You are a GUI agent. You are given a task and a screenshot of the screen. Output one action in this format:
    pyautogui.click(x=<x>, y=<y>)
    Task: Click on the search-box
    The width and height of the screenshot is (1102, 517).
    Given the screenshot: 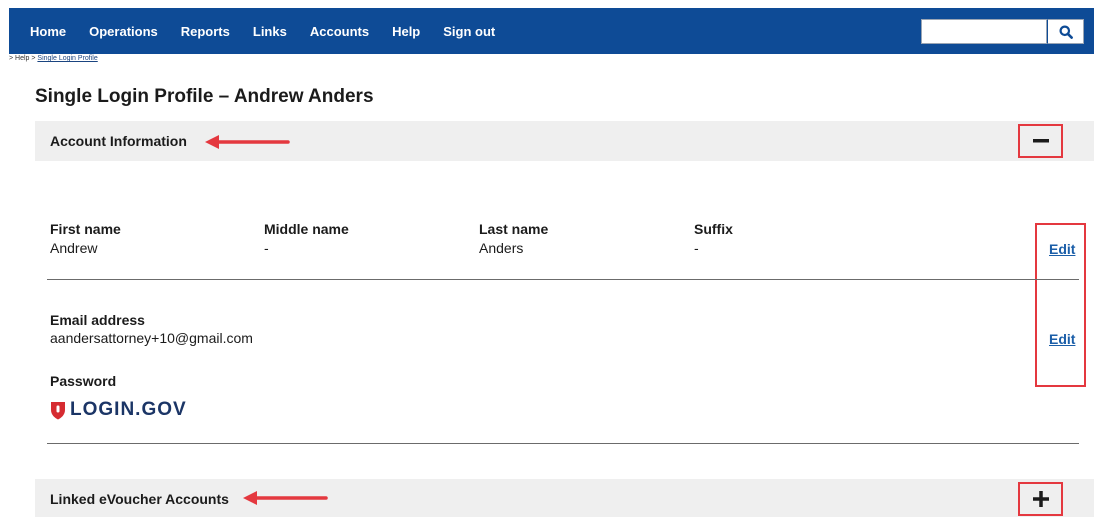 What is the action you would take?
    pyautogui.click(x=1002, y=31)
    